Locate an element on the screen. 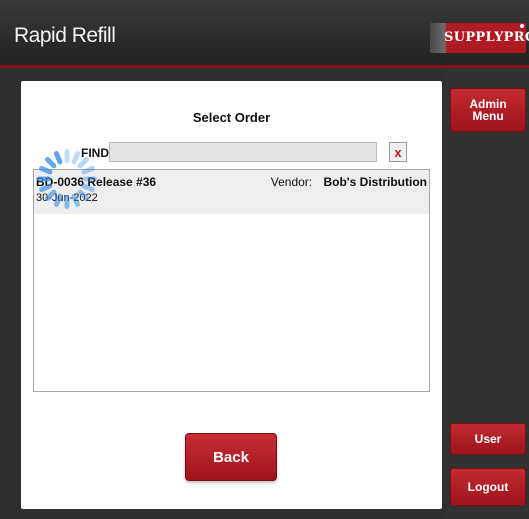 This screenshot has width=529, height=519. order-vendor: Vendor: Bob's Distribution is located at coordinates (349, 182).